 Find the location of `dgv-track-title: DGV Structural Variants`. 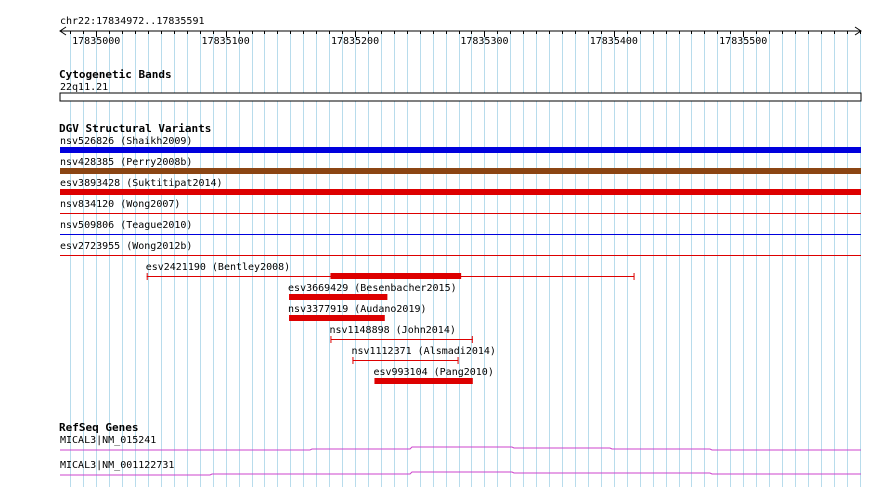

dgv-track-title: DGV Structural Variants is located at coordinates (135, 128).